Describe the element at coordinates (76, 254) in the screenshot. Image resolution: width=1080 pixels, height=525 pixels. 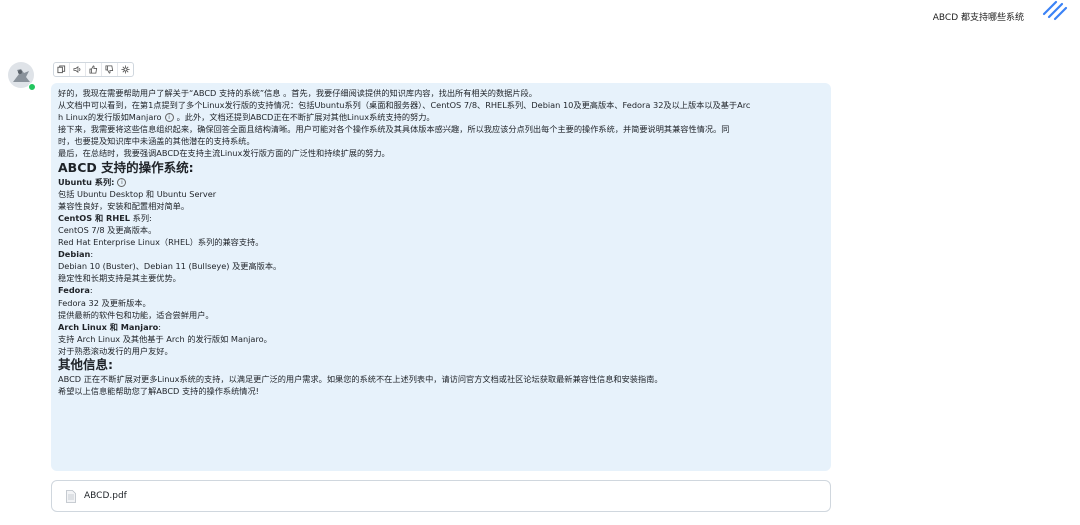
I see `os-title-debian: Debian:` at that location.